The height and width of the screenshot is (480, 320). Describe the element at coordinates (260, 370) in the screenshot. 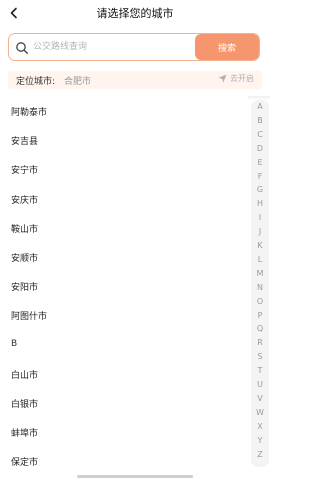

I see `index-letter-t: T` at that location.